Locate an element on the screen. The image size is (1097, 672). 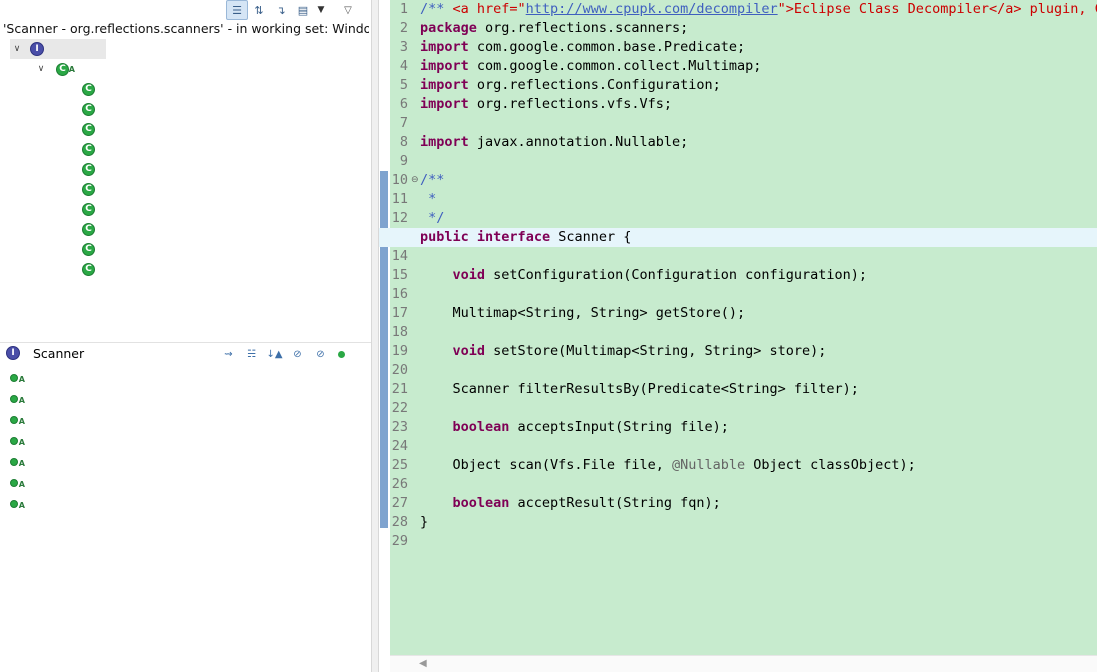
code-token: * is located at coordinates (428, 199).